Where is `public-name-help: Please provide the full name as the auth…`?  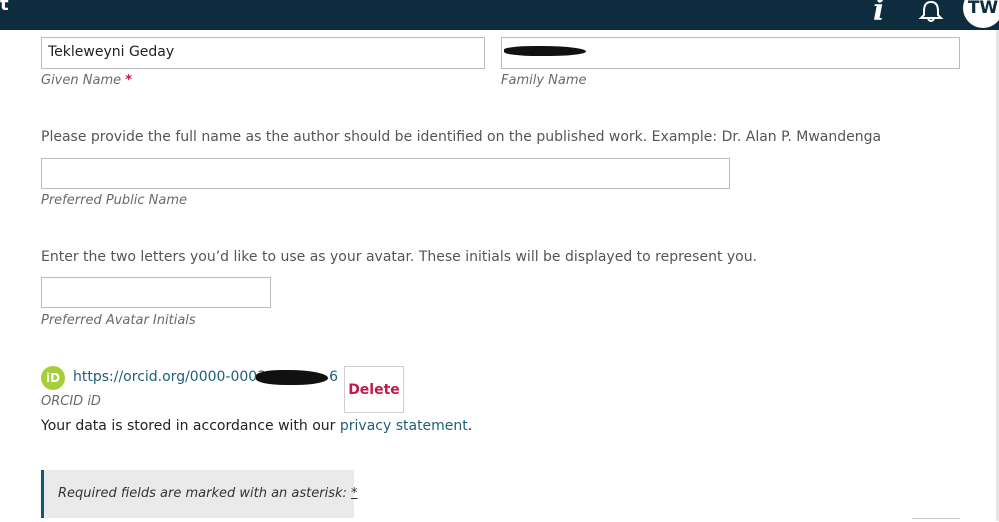 public-name-help: Please provide the full name as the auth… is located at coordinates (461, 137).